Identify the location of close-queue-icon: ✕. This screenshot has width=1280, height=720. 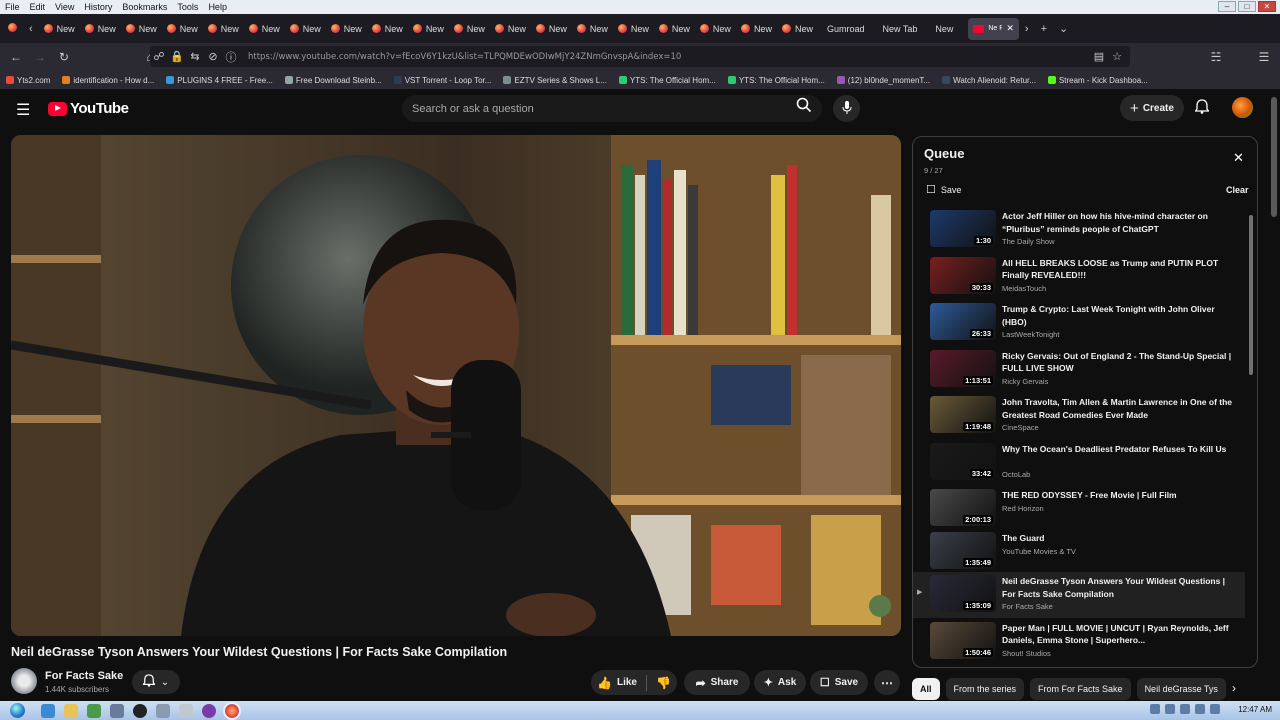
(1238, 158).